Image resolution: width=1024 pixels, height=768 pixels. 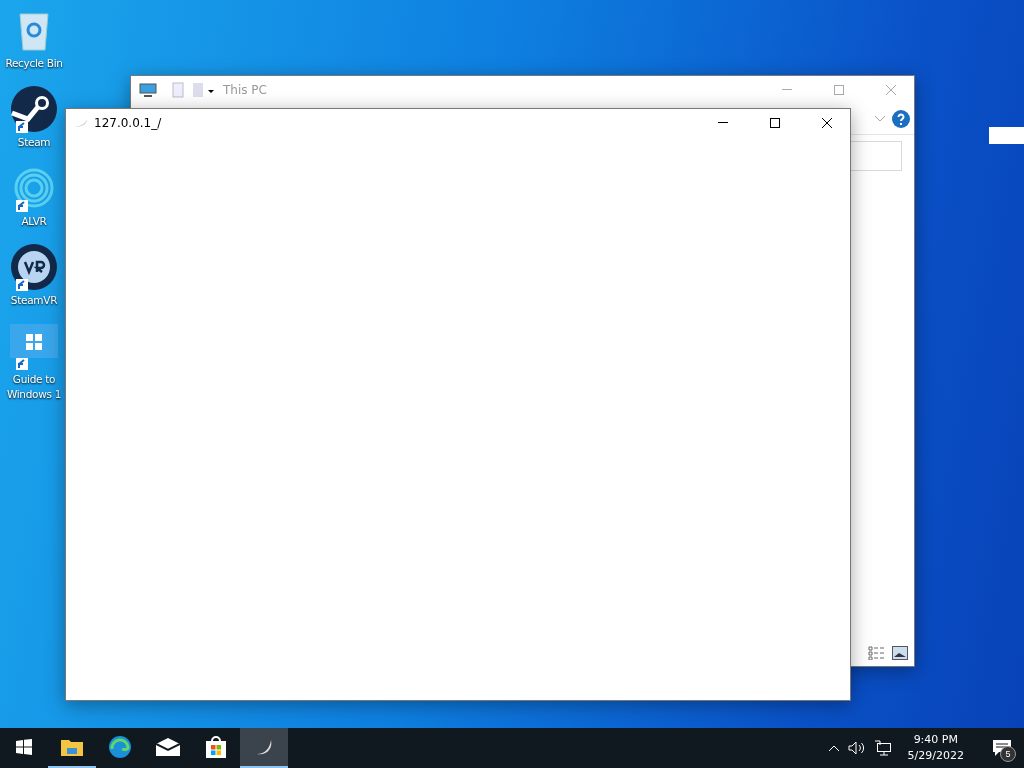 I want to click on vr-logo-icon, so click(x=34, y=267).